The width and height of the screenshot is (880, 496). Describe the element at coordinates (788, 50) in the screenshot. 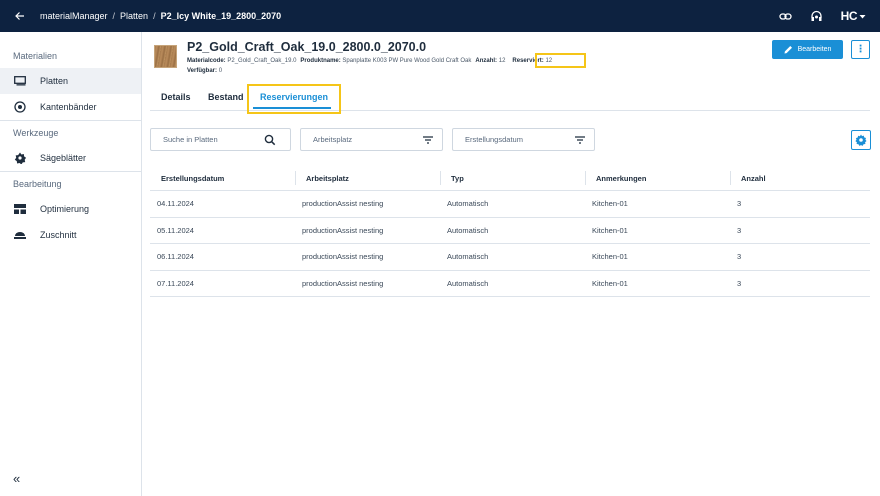

I see `pencil-icon` at that location.